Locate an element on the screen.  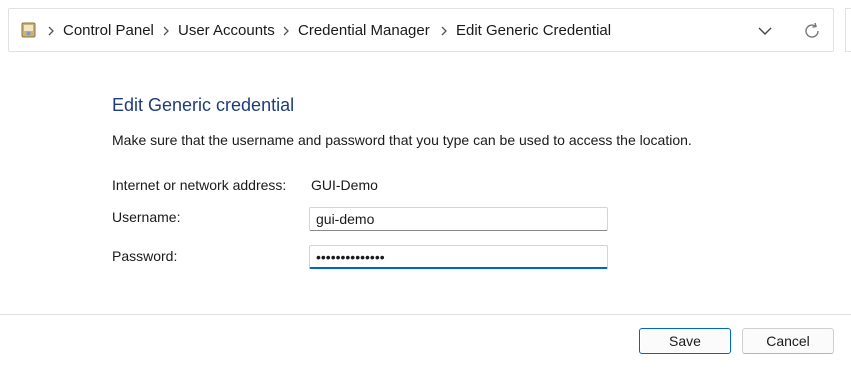
page-title: Edit Generic credential is located at coordinates (203, 105).